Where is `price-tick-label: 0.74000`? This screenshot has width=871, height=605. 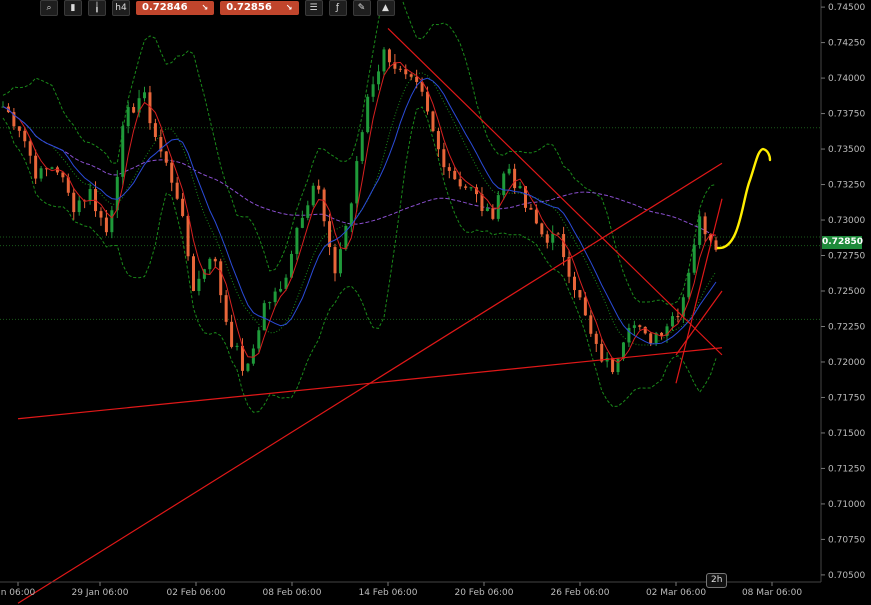
price-tick-label: 0.74000 is located at coordinates (846, 79).